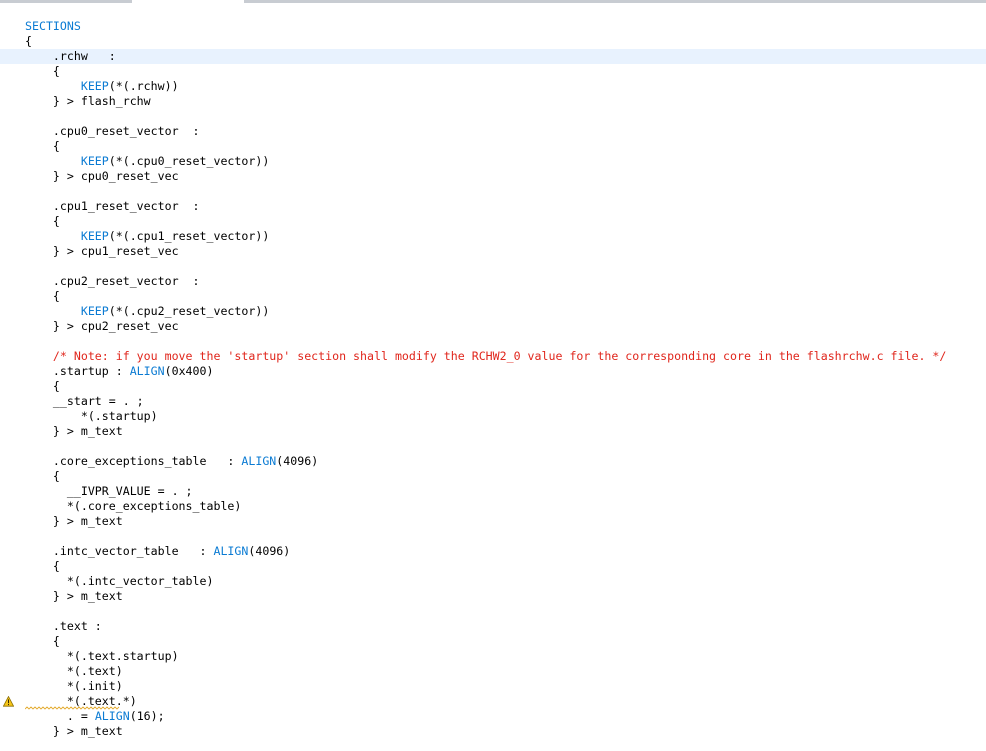 Image resolution: width=986 pixels, height=751 pixels. What do you see at coordinates (84, 401) in the screenshot?
I see `code-token: __start = . ;` at bounding box center [84, 401].